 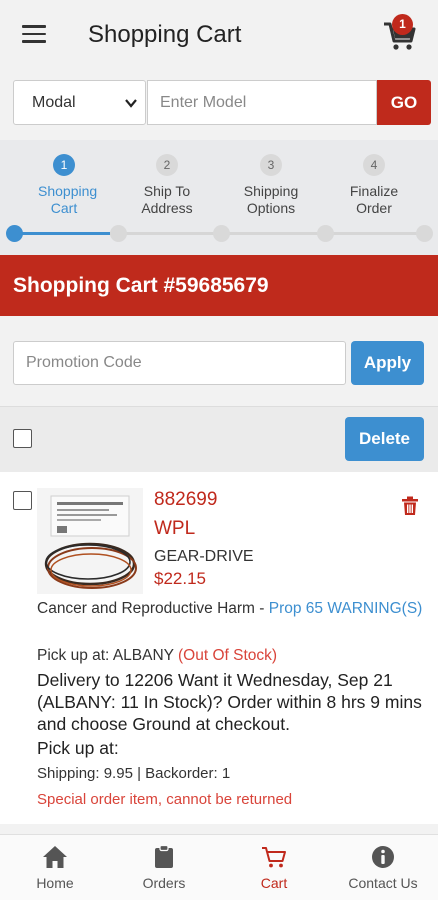 What do you see at coordinates (383, 883) in the screenshot?
I see `nav-label: Contact Us` at bounding box center [383, 883].